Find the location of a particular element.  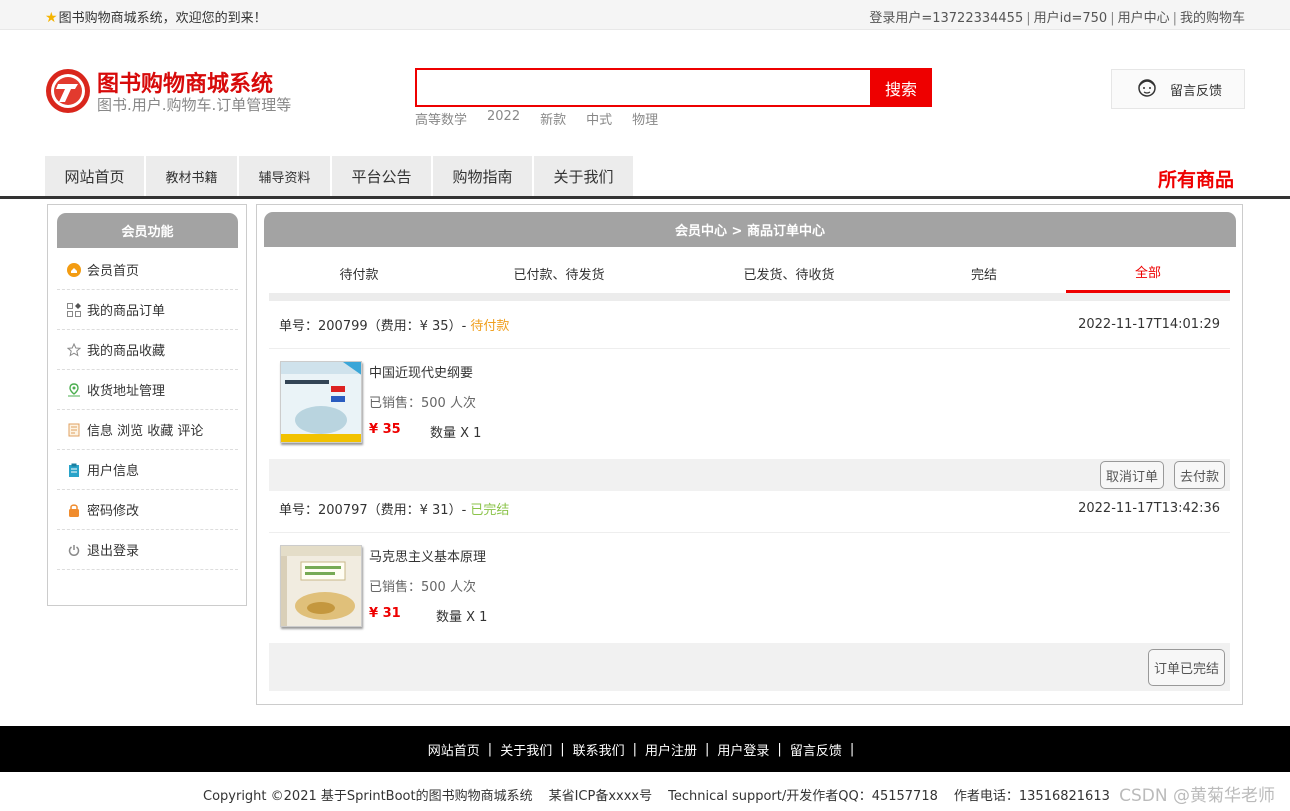

user-links: 登录用户=13722334455 | 用户id=750 | 用户中心 | 我的购物车 is located at coordinates (1057, 16).